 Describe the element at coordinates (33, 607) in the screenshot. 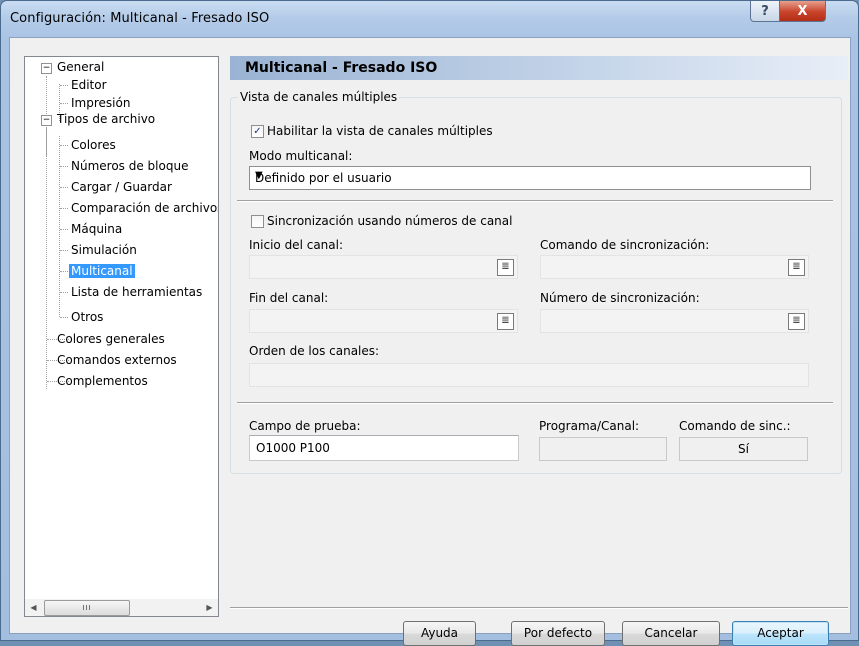

I see `scroll-left-icon: ◀` at that location.